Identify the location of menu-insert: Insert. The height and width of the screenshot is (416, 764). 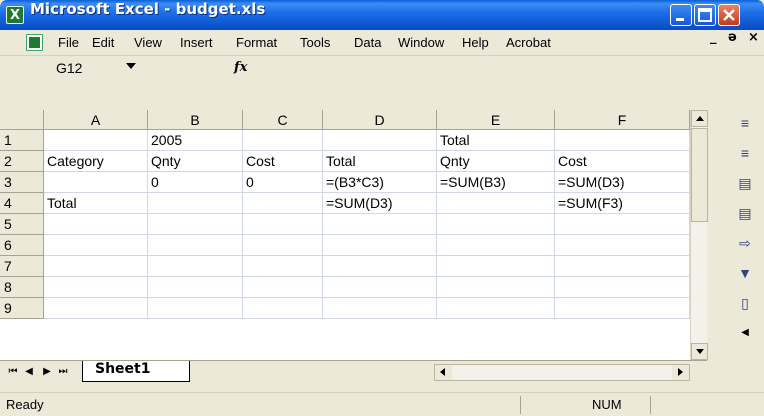
(196, 43).